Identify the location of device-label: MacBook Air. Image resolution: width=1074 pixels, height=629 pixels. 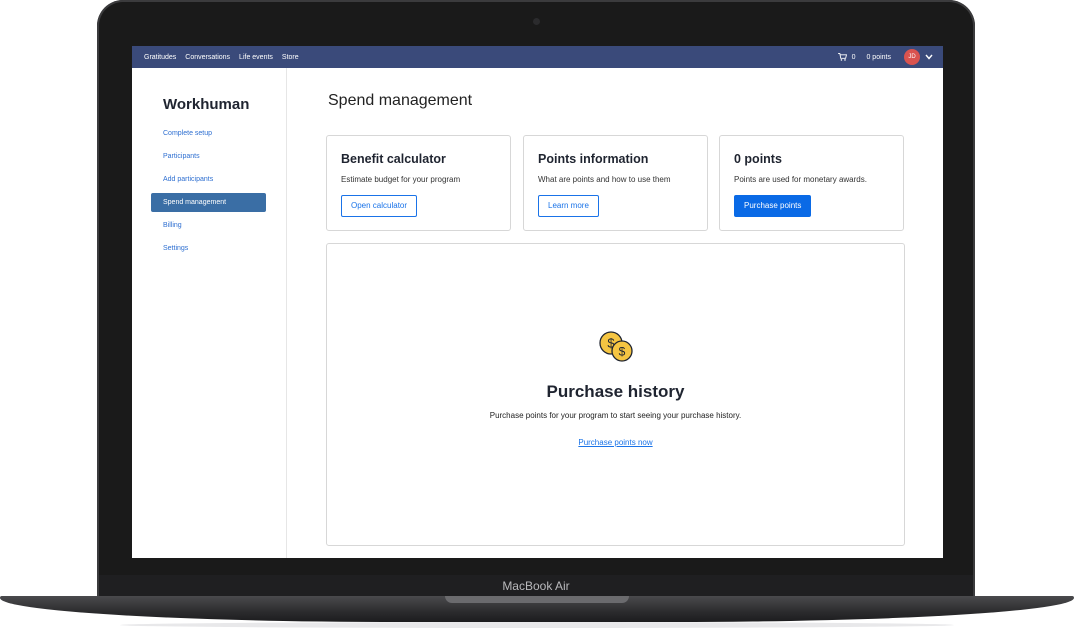
(536, 586).